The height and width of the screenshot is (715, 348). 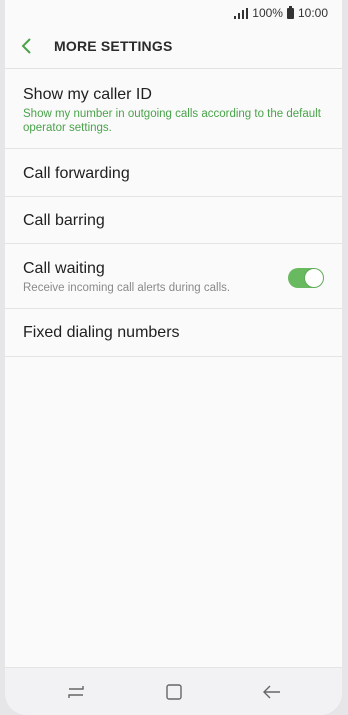 I want to click on chevron-left-icon, so click(x=26, y=46).